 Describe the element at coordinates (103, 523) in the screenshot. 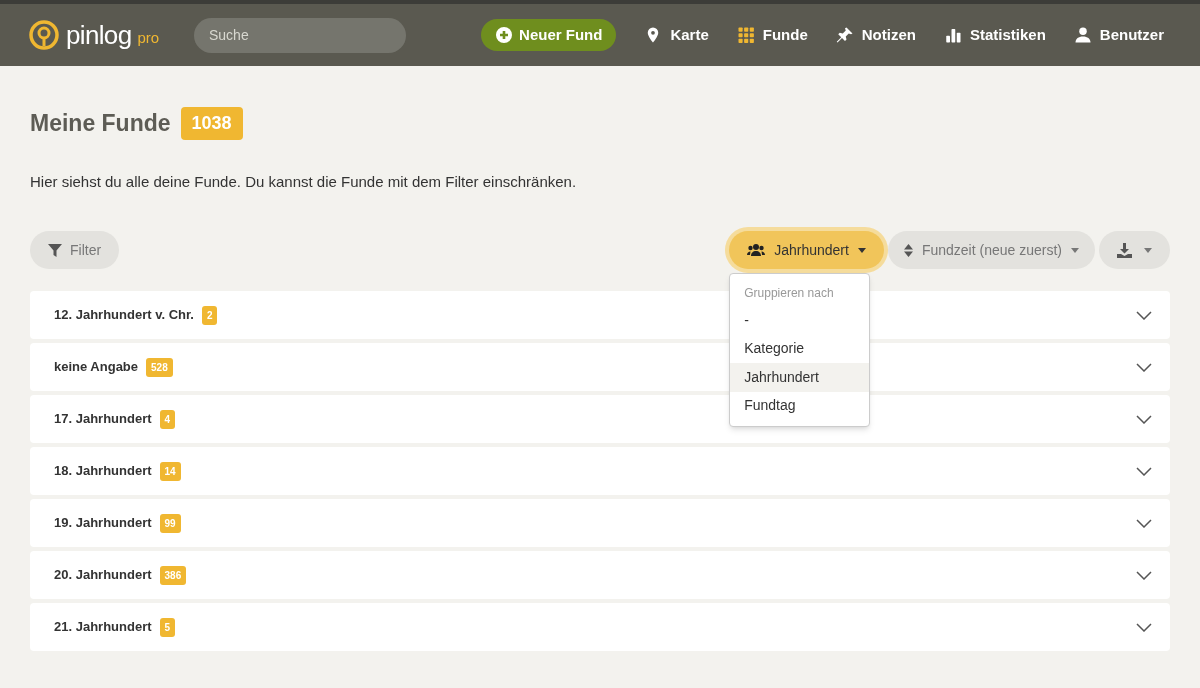

I see `group-label: 19. Jahrhundert` at that location.